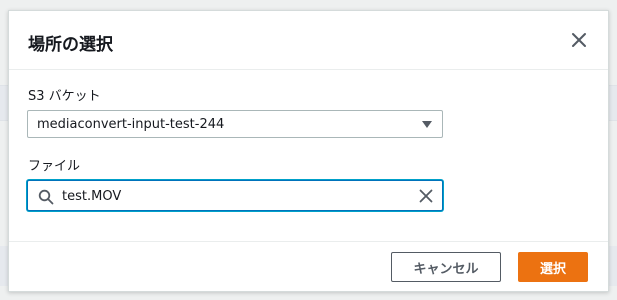 This screenshot has height=300, width=617. What do you see at coordinates (553, 267) in the screenshot?
I see `select-button: 選択` at bounding box center [553, 267].